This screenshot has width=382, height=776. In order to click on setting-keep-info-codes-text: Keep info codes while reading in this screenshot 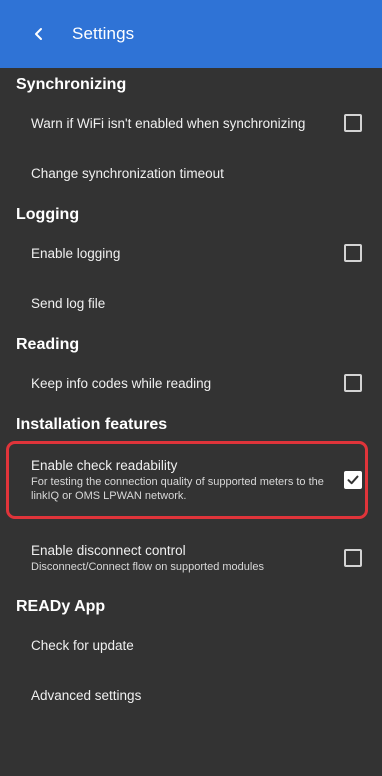, I will do `click(180, 383)`.